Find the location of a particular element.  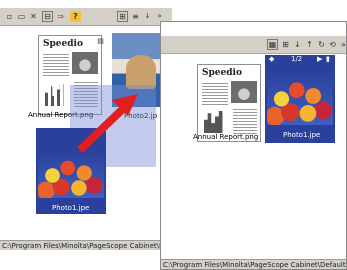

front-thumbnail-annual-report: Speedio is located at coordinates (229, 103).